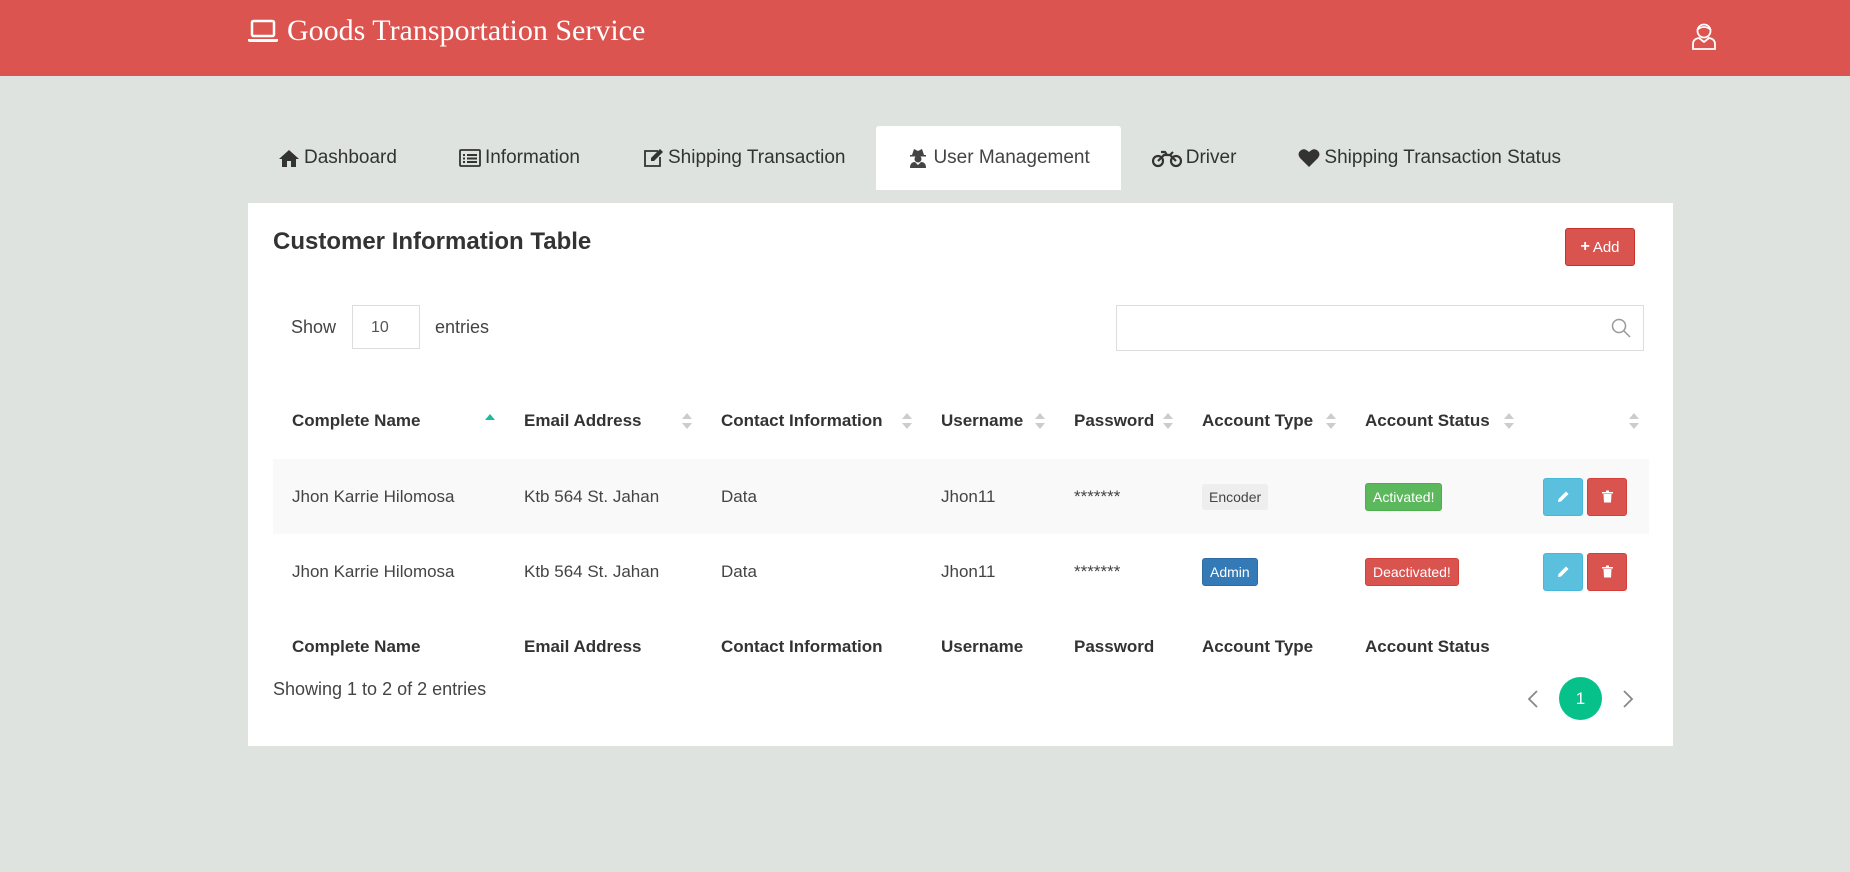  Describe the element at coordinates (356, 646) in the screenshot. I see `footer-complete-name: Complete Name` at that location.